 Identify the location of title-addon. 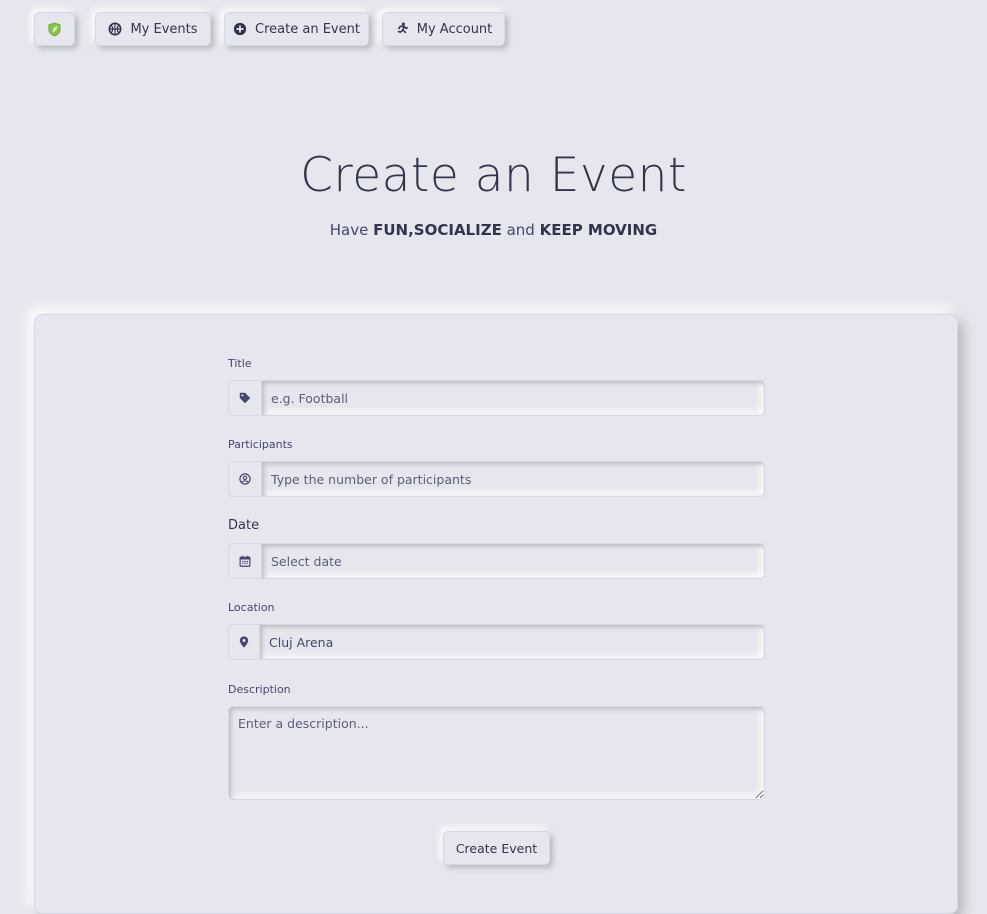
(244, 398).